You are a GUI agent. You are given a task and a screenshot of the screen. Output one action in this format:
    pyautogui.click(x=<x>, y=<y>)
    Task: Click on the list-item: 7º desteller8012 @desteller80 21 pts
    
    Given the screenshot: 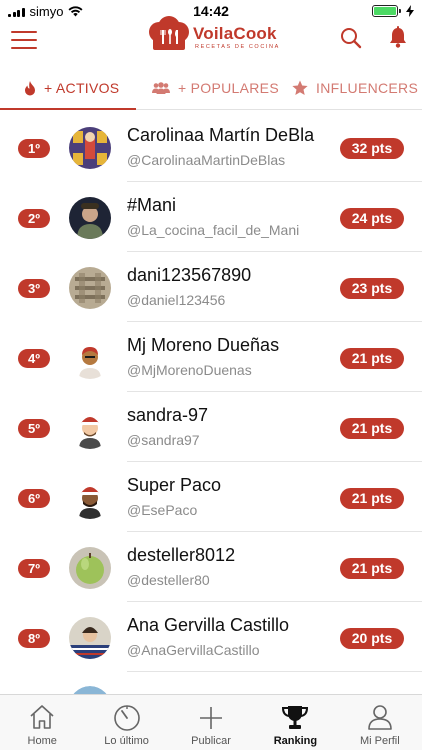 What is the action you would take?
    pyautogui.click(x=211, y=567)
    